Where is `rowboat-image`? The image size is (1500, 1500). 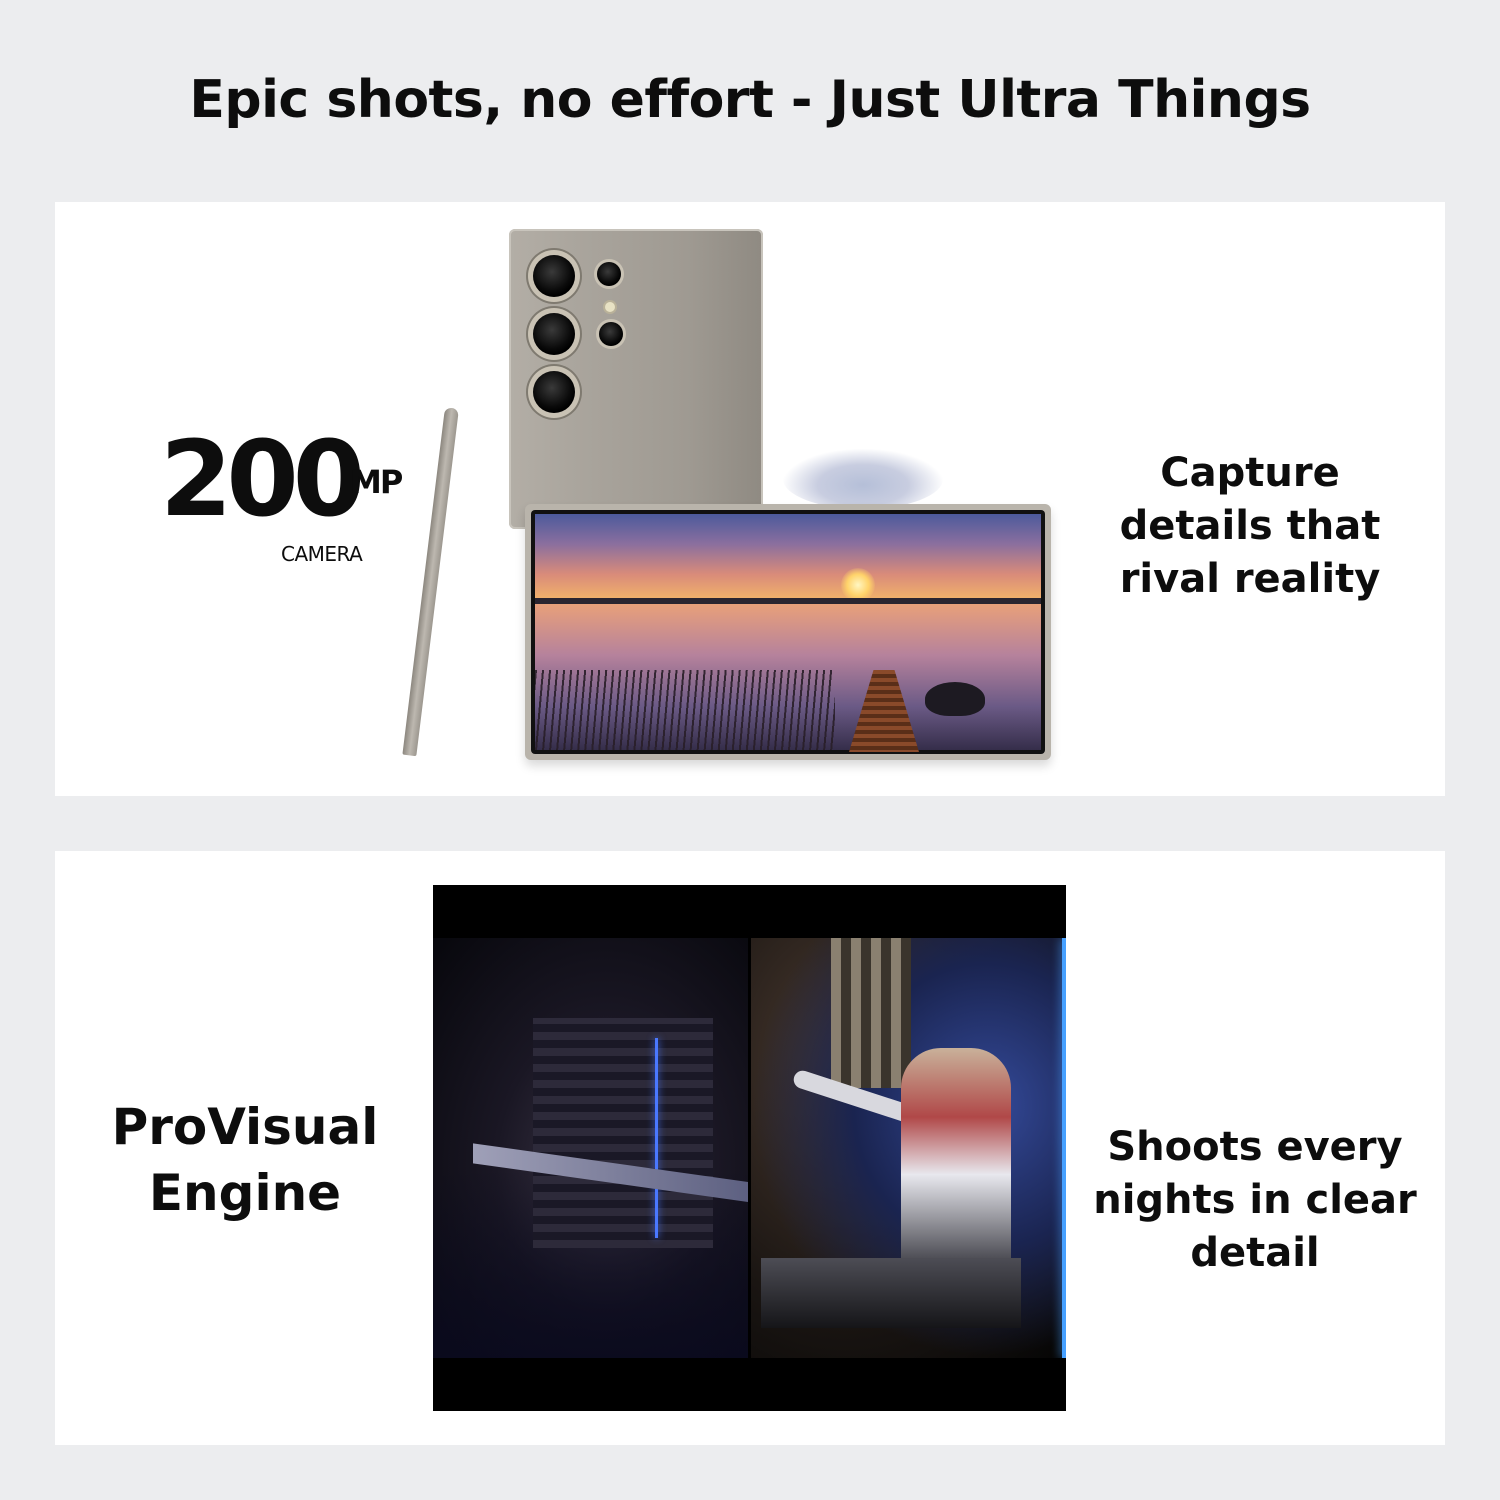
rowboat-image is located at coordinates (955, 699).